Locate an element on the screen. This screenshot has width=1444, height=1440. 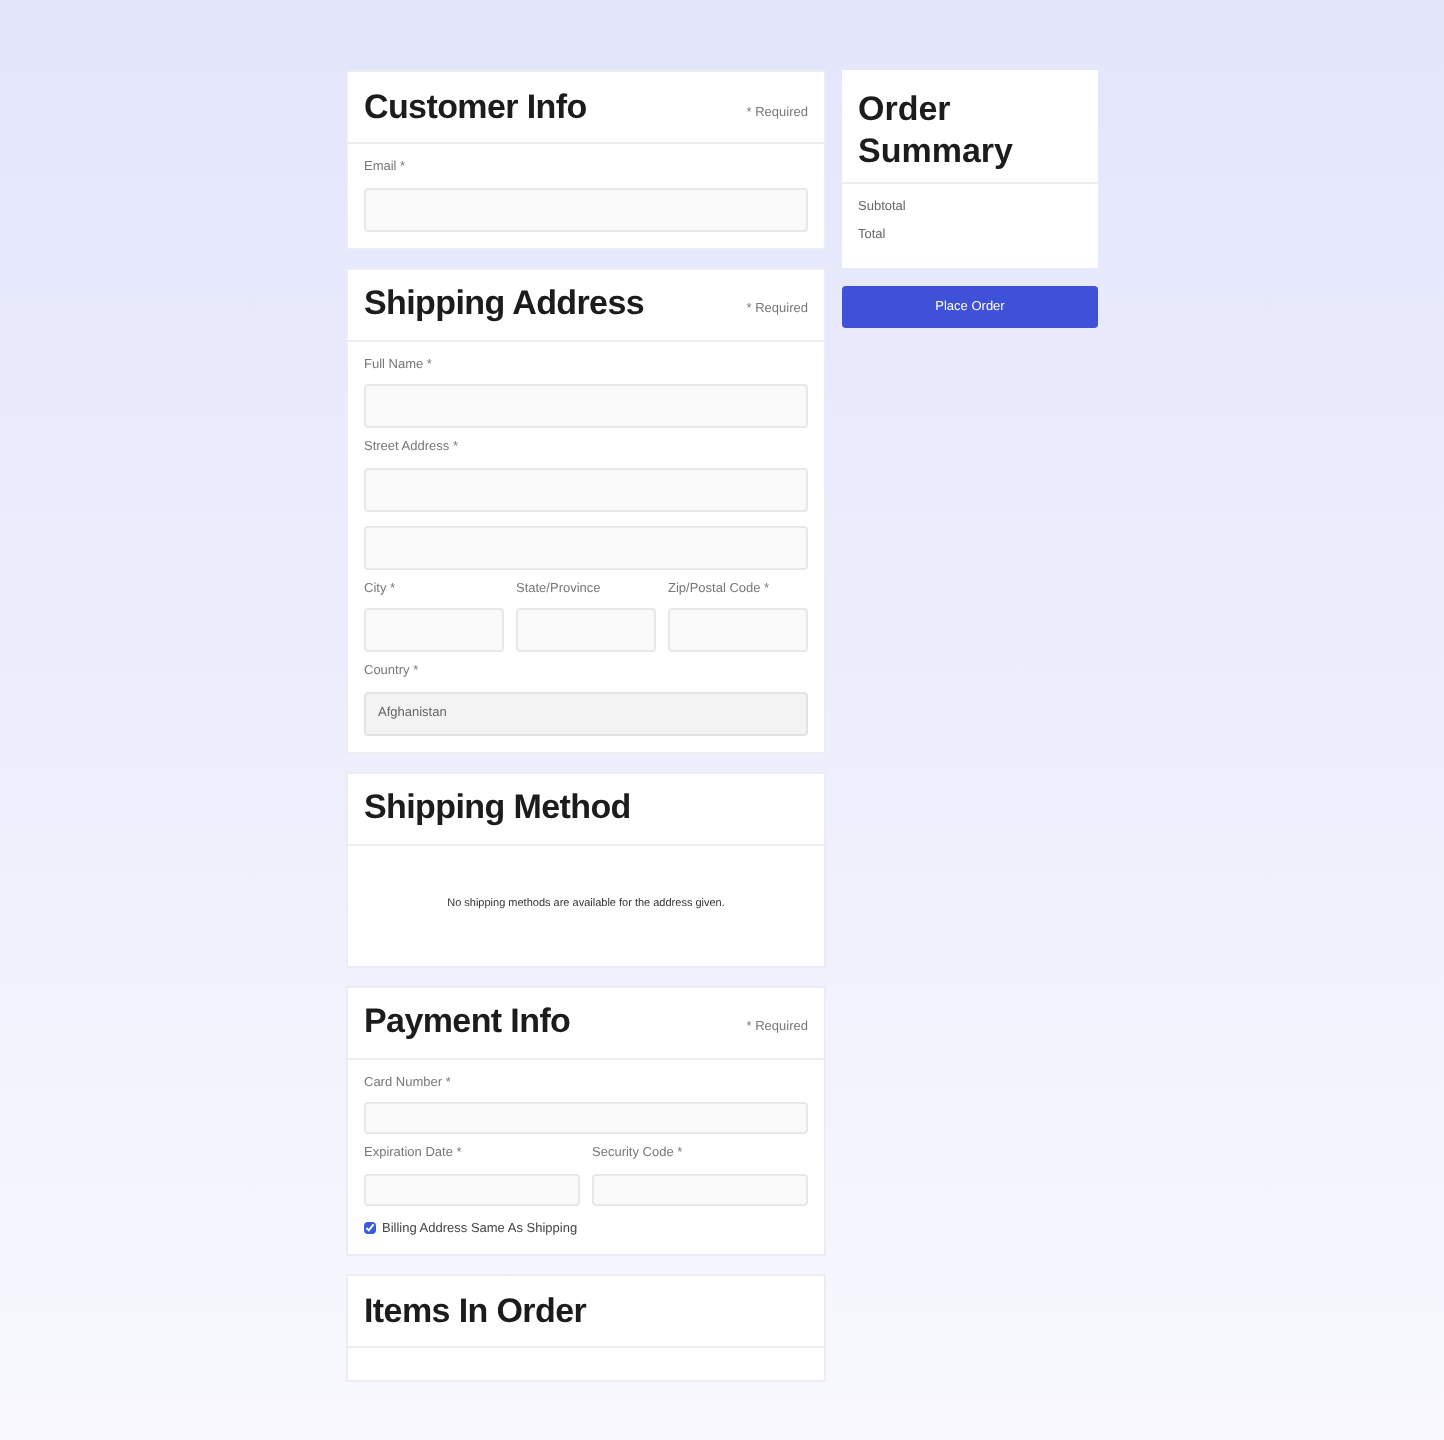
summary-title: Order Summary is located at coordinates (936, 130).